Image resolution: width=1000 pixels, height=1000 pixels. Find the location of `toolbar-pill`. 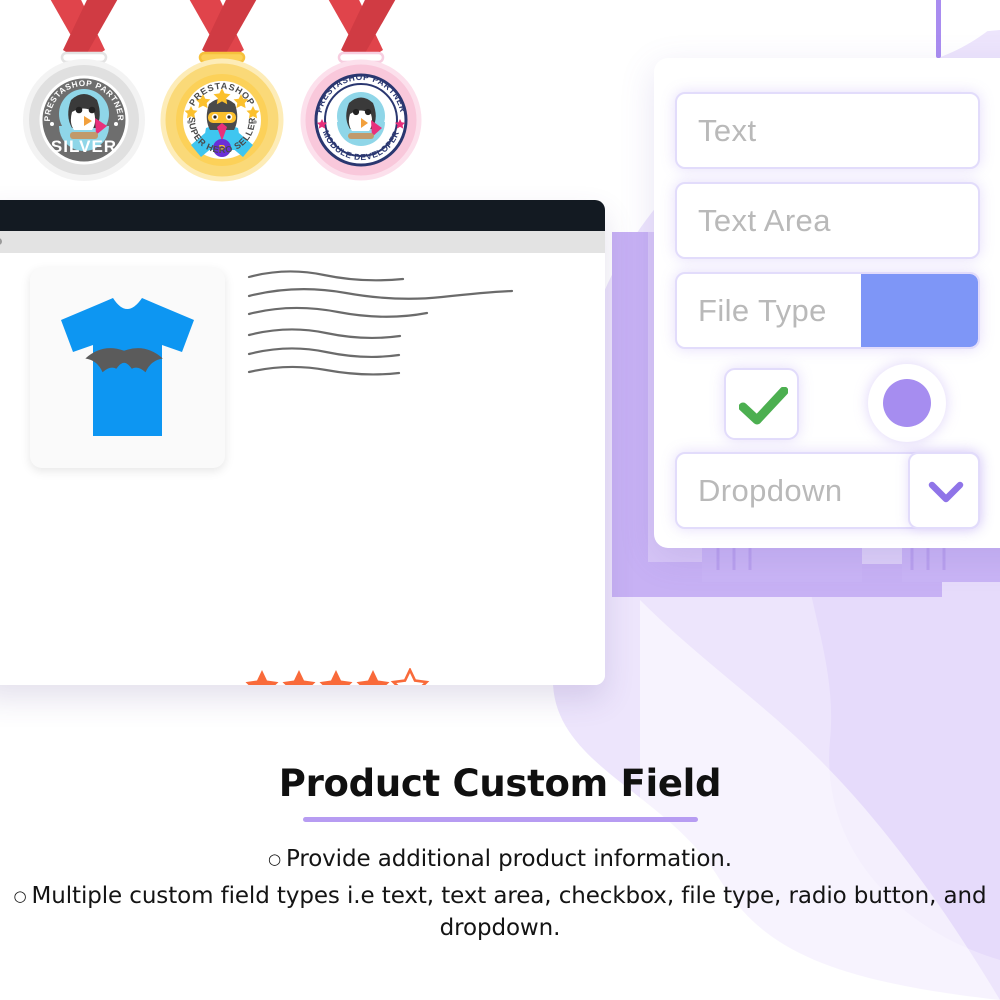

toolbar-pill is located at coordinates (1, 241).